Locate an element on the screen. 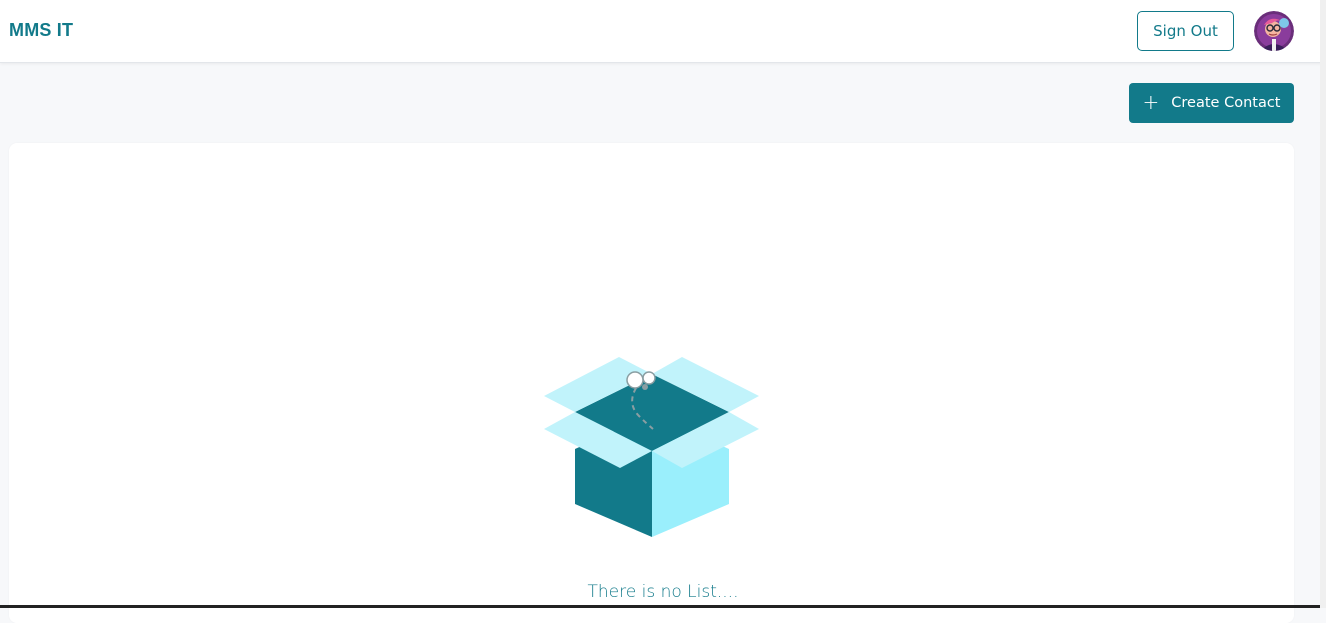 This screenshot has width=1326, height=623. create-contact-button: + Create Contact is located at coordinates (1211, 103).